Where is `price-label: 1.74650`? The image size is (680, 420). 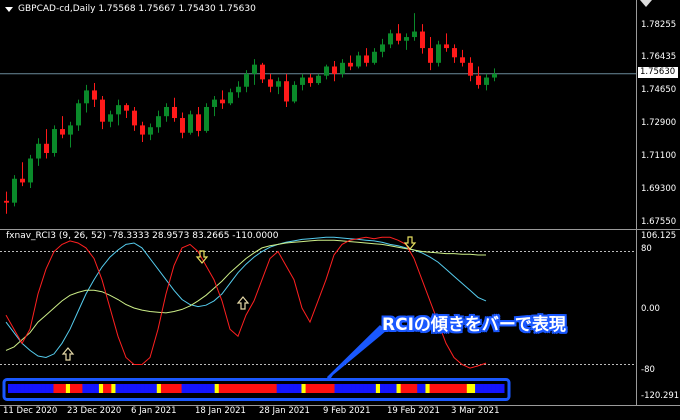
price-label: 1.74650 is located at coordinates (659, 90).